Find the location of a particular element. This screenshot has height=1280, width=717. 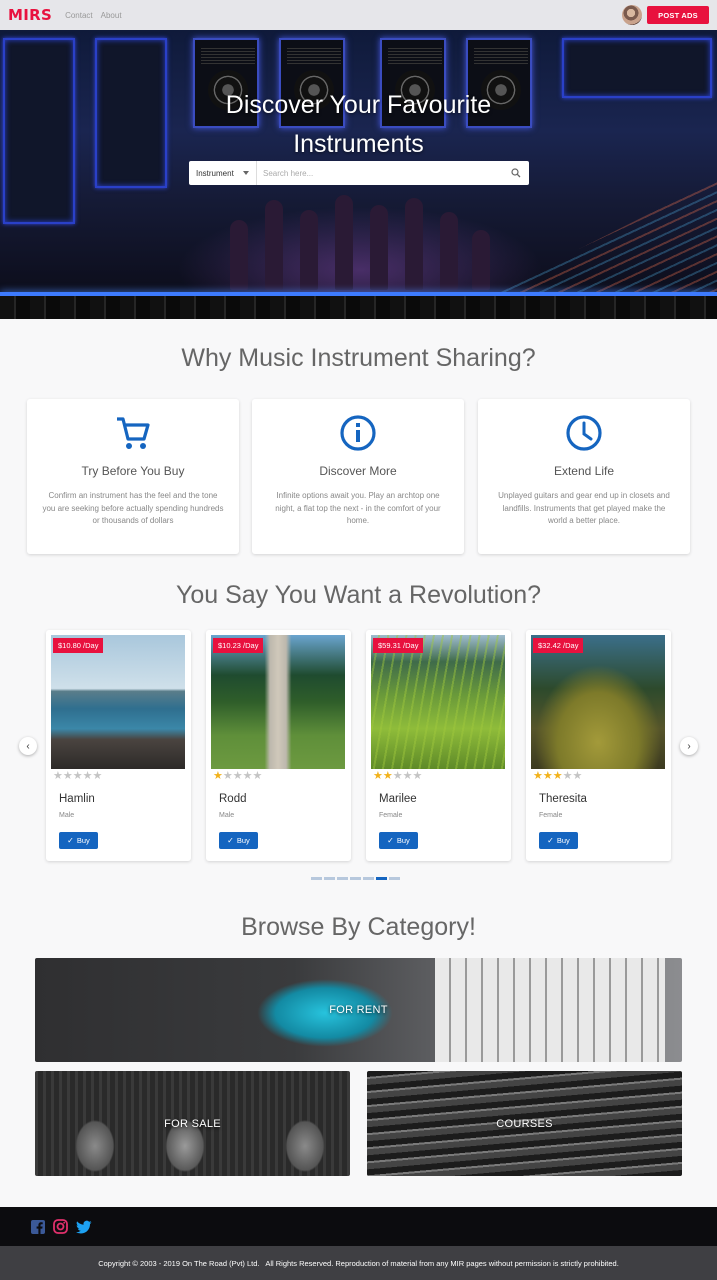

category-label: COURSES is located at coordinates (524, 1123).